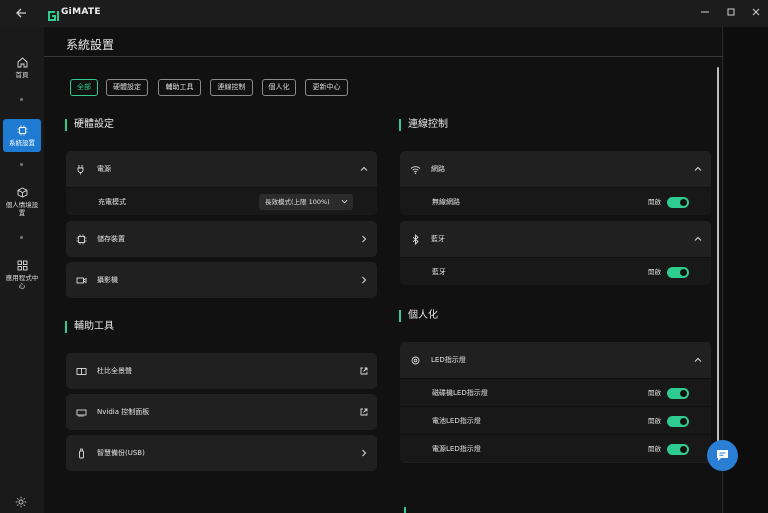 This screenshot has width=768, height=513. I want to click on camera-icon, so click(81, 280).